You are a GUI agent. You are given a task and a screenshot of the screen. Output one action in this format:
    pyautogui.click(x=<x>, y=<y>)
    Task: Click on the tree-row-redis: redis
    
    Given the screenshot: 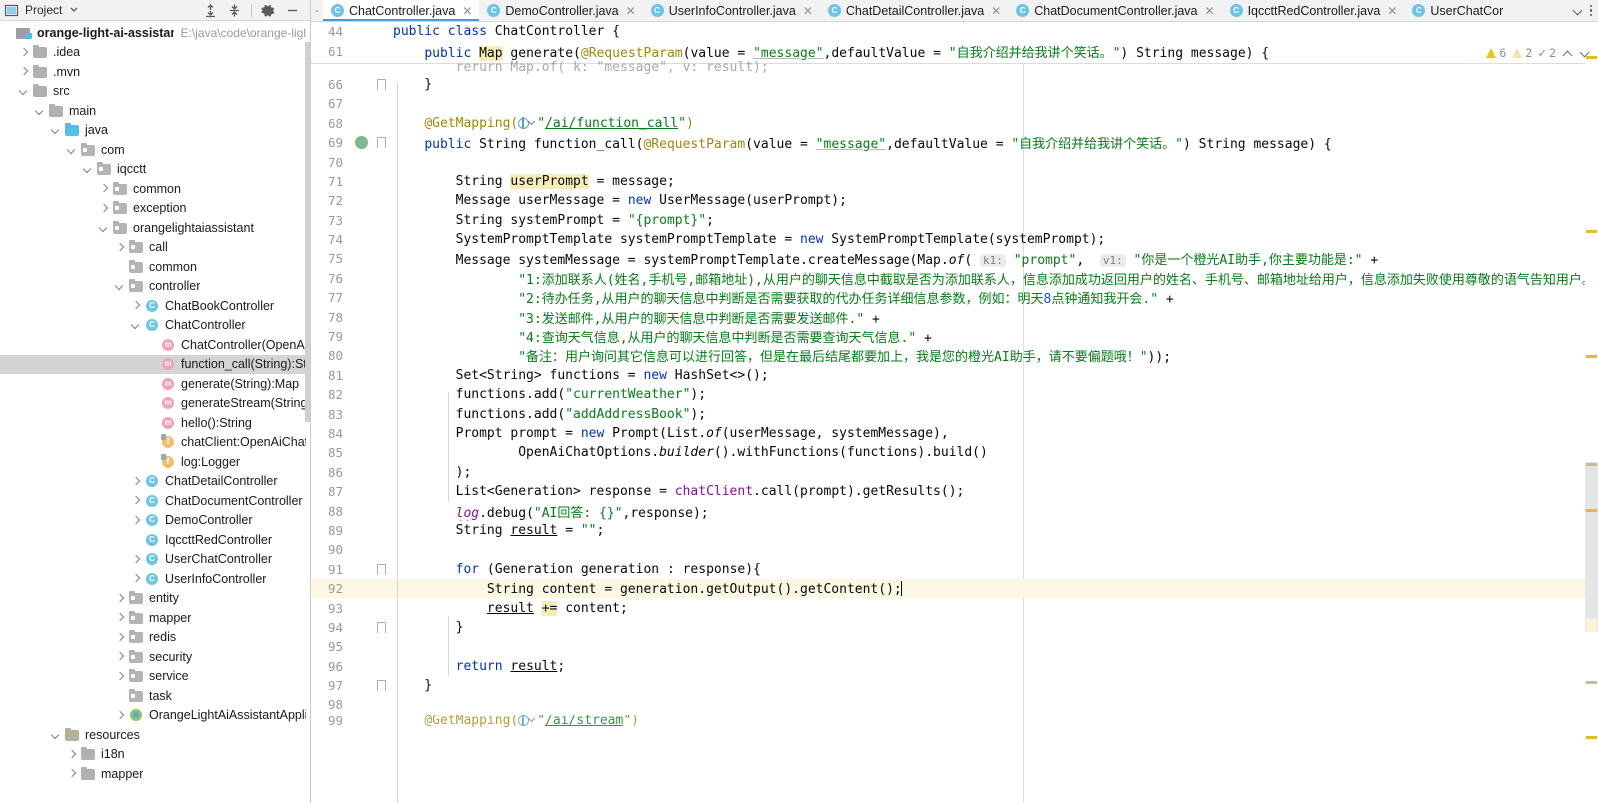 What is the action you would take?
    pyautogui.click(x=155, y=638)
    